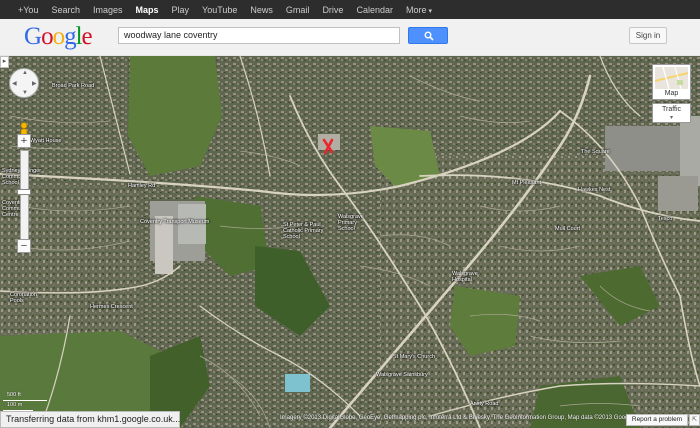 This screenshot has height=428, width=700. What do you see at coordinates (303, 231) in the screenshot?
I see `map-place-label: St Peter & Paul Catholic Primary School` at bounding box center [303, 231].